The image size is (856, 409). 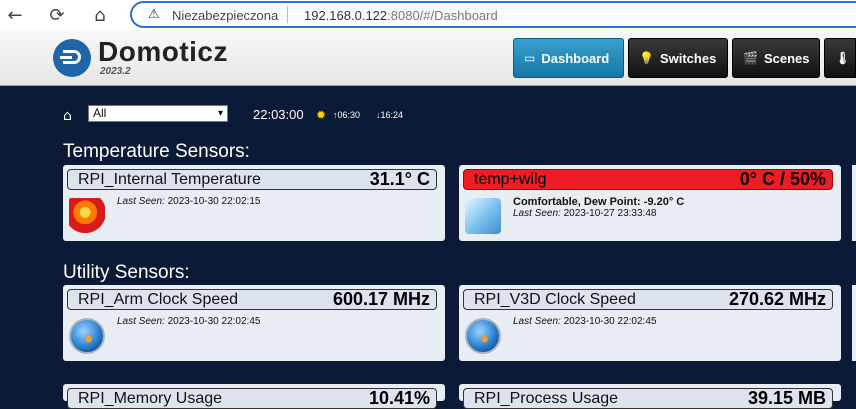 I want to click on tab-label: Switches, so click(x=688, y=58).